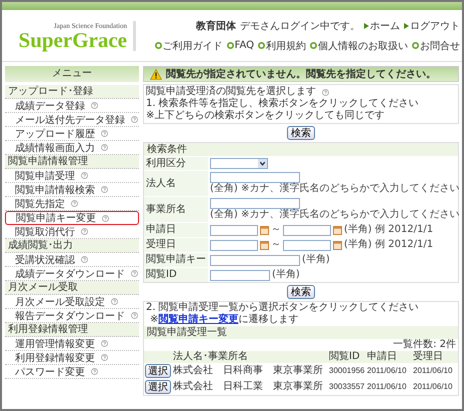 This screenshot has height=411, width=464. Describe the element at coordinates (248, 371) in the screenshot. I see `table-cell-text: 株式会社 日科商事 東京事業所` at that location.